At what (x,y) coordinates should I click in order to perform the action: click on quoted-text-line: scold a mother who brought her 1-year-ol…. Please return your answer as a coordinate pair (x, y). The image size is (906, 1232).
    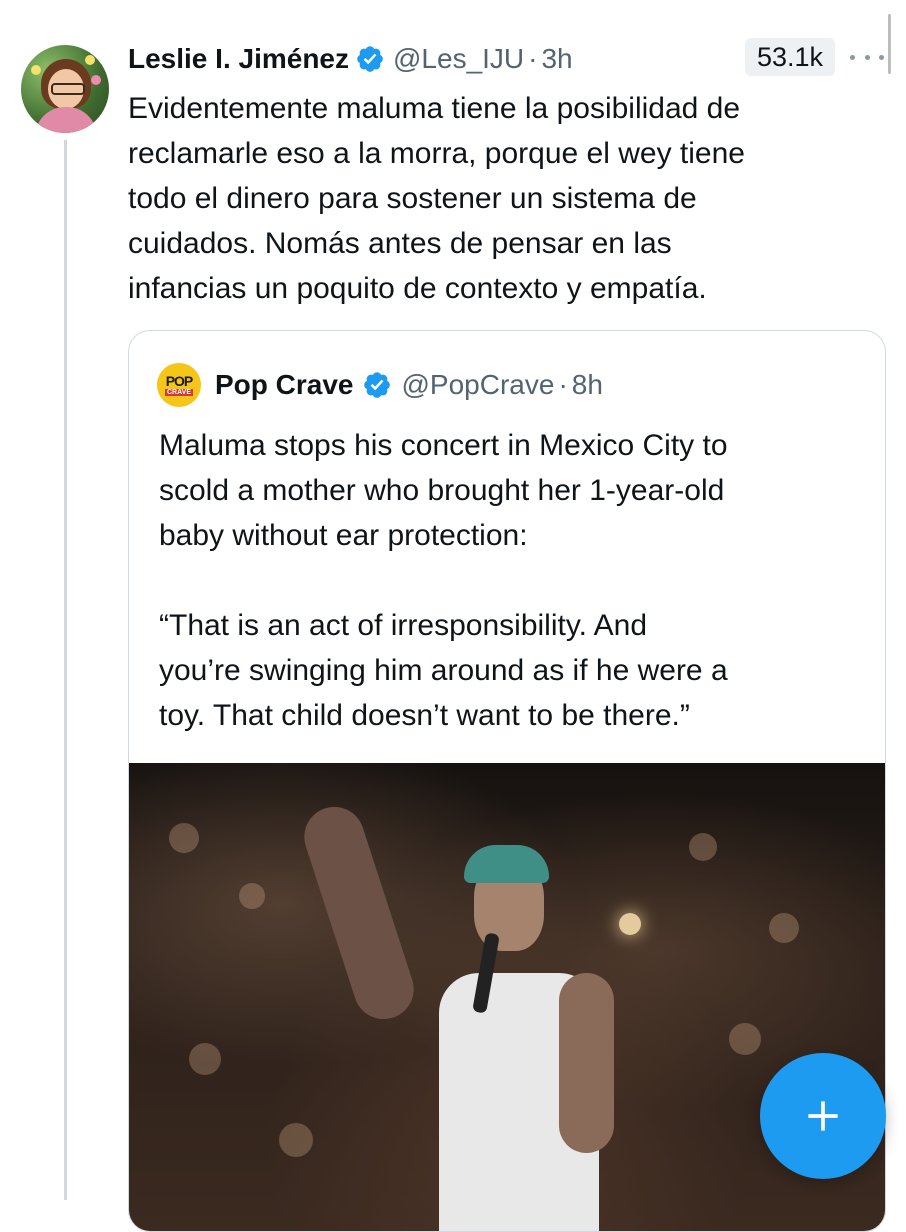
    Looking at the image, I should click on (442, 490).